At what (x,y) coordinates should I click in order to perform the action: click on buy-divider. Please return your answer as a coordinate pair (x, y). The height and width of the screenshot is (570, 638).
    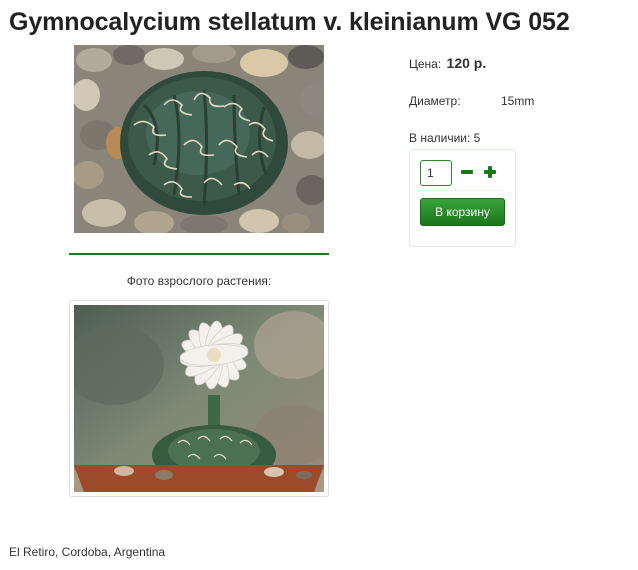
    Looking at the image, I should click on (462, 190).